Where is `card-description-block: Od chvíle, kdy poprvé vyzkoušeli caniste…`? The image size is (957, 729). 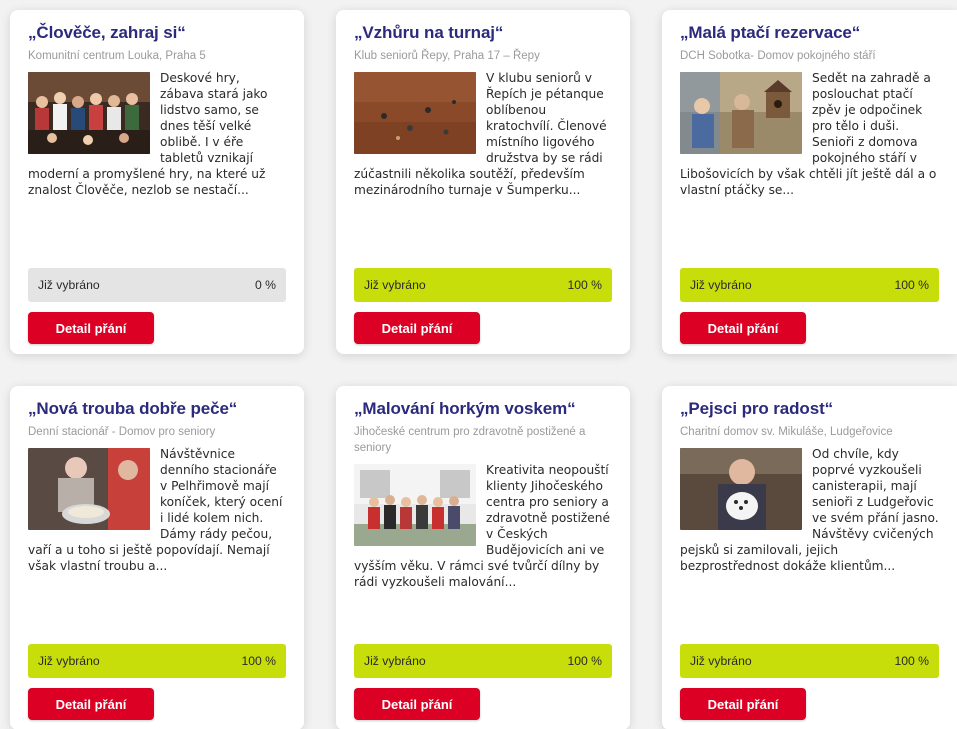 card-description-block: Od chvíle, kdy poprvé vyzkoušeli caniste… is located at coordinates (809, 518).